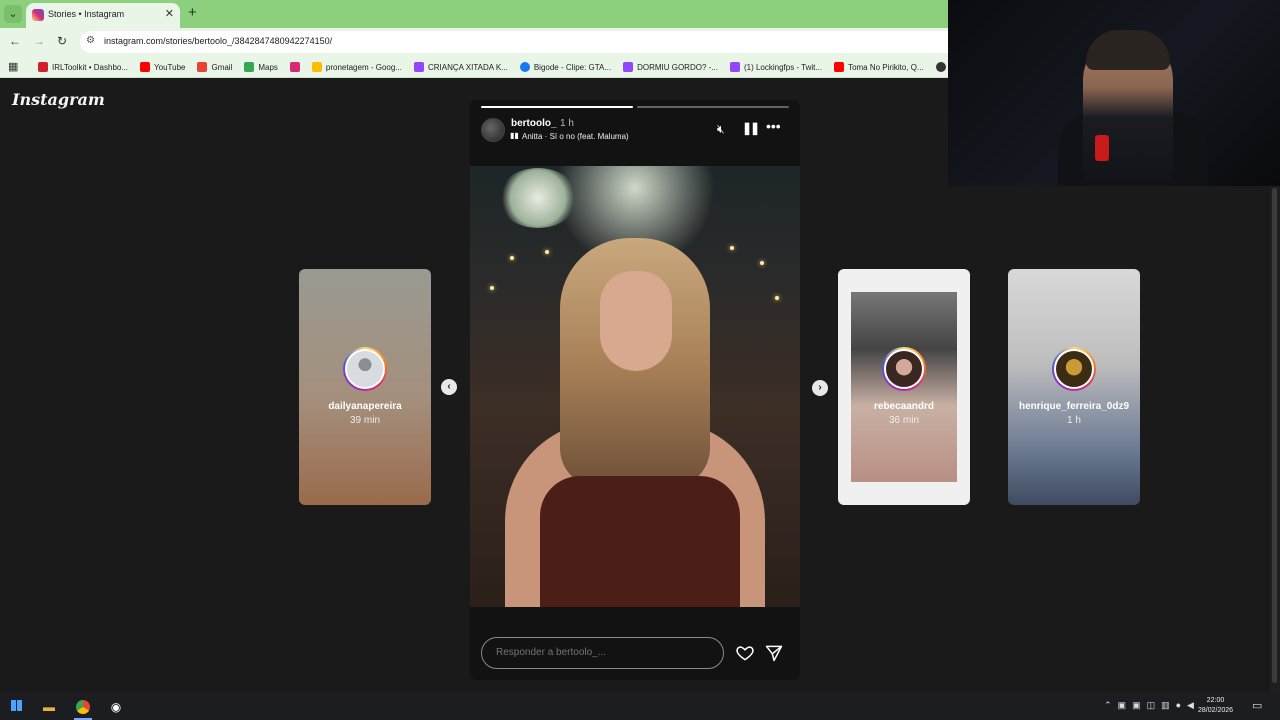 This screenshot has height=720, width=1280. I want to click on scrollbar-thumb, so click(1274, 435).